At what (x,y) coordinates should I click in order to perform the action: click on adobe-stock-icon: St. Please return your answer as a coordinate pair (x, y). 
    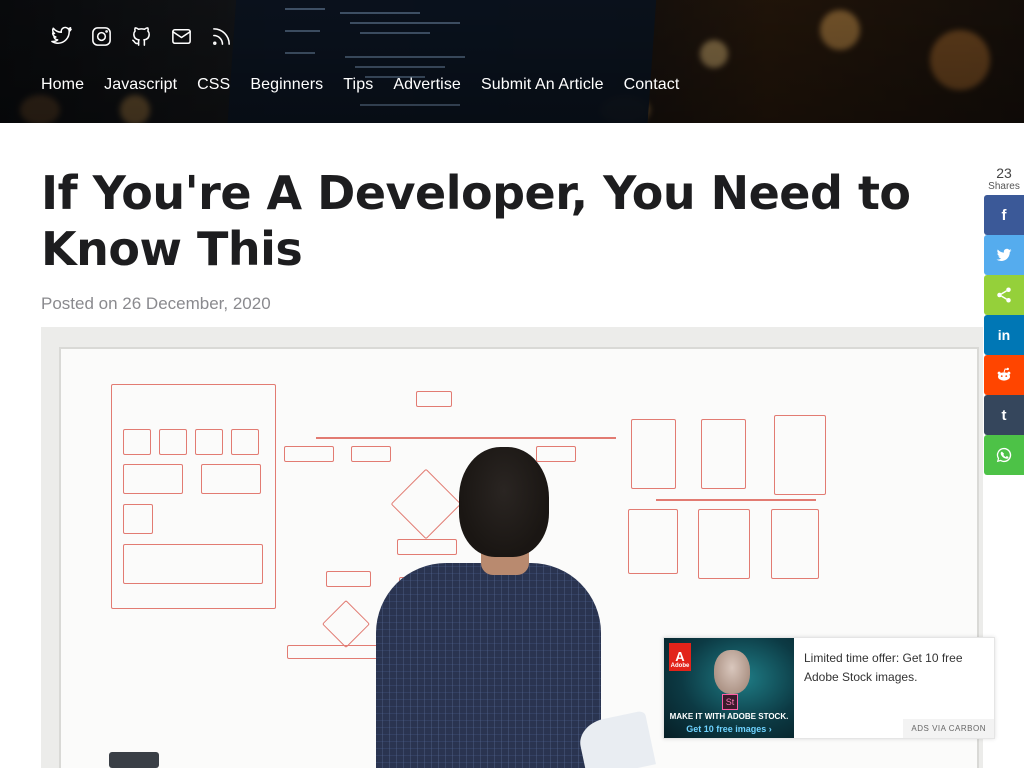
    Looking at the image, I should click on (730, 702).